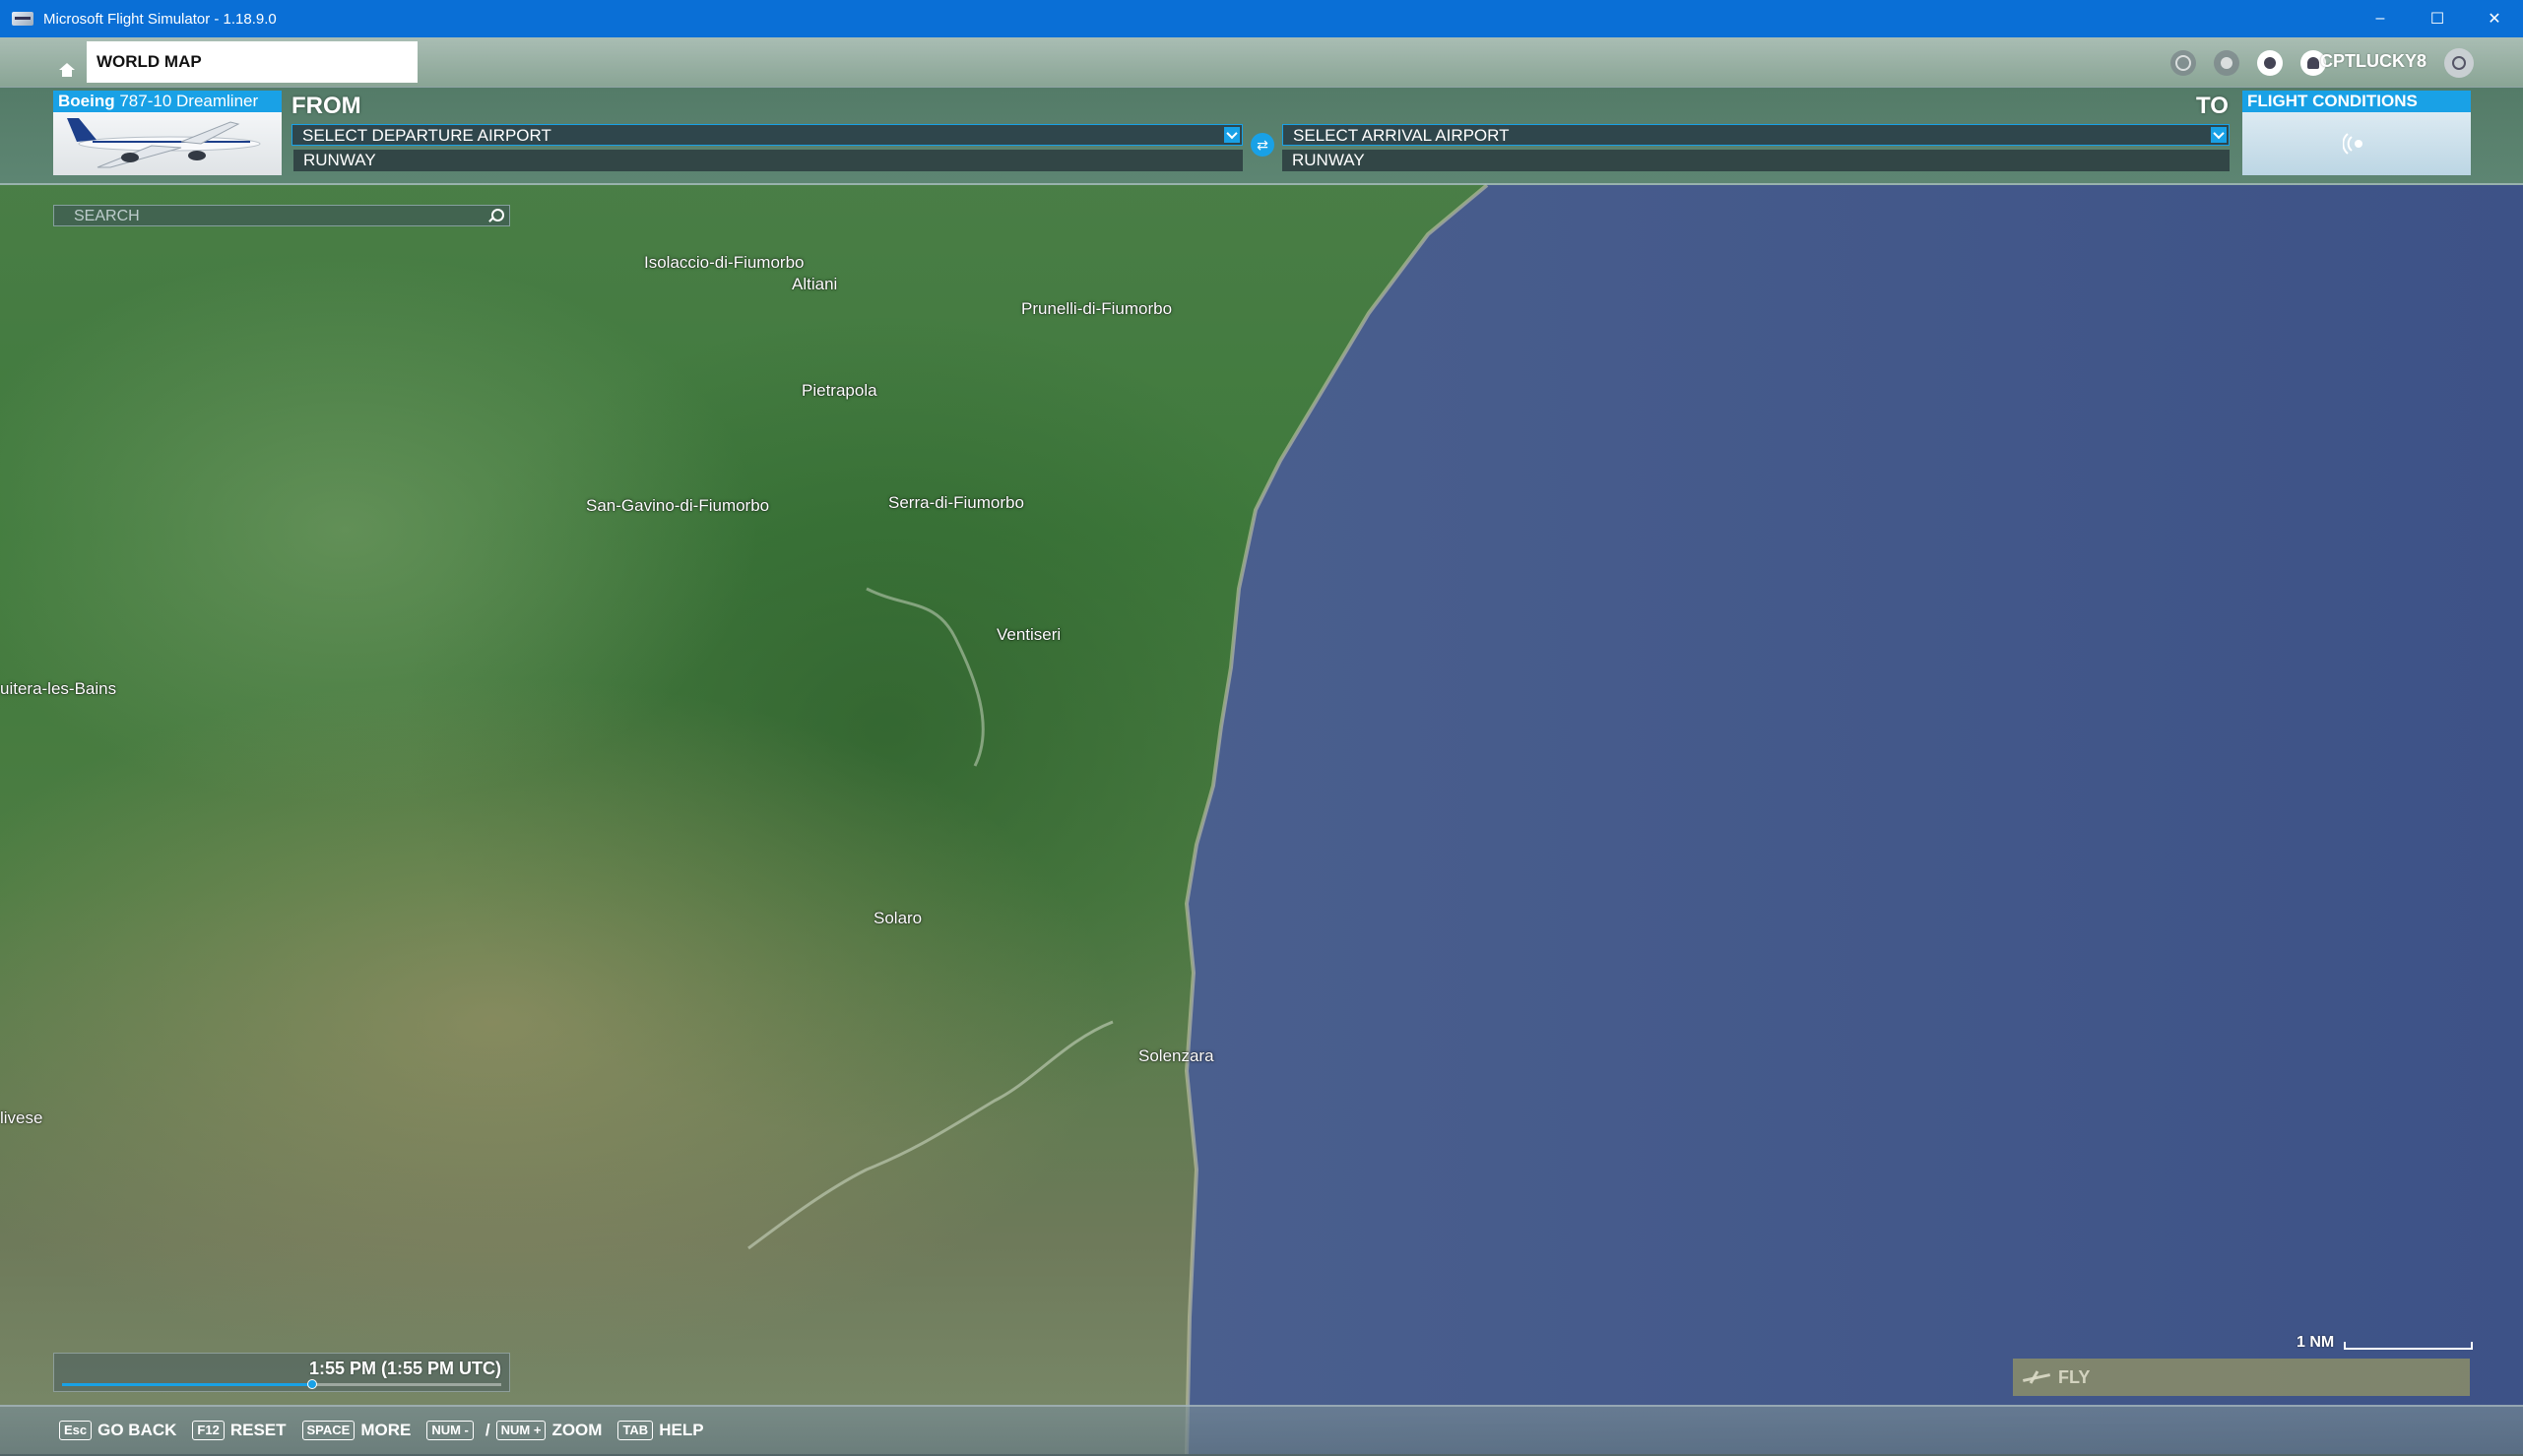  I want to click on airplane-image-icon, so click(164, 143).